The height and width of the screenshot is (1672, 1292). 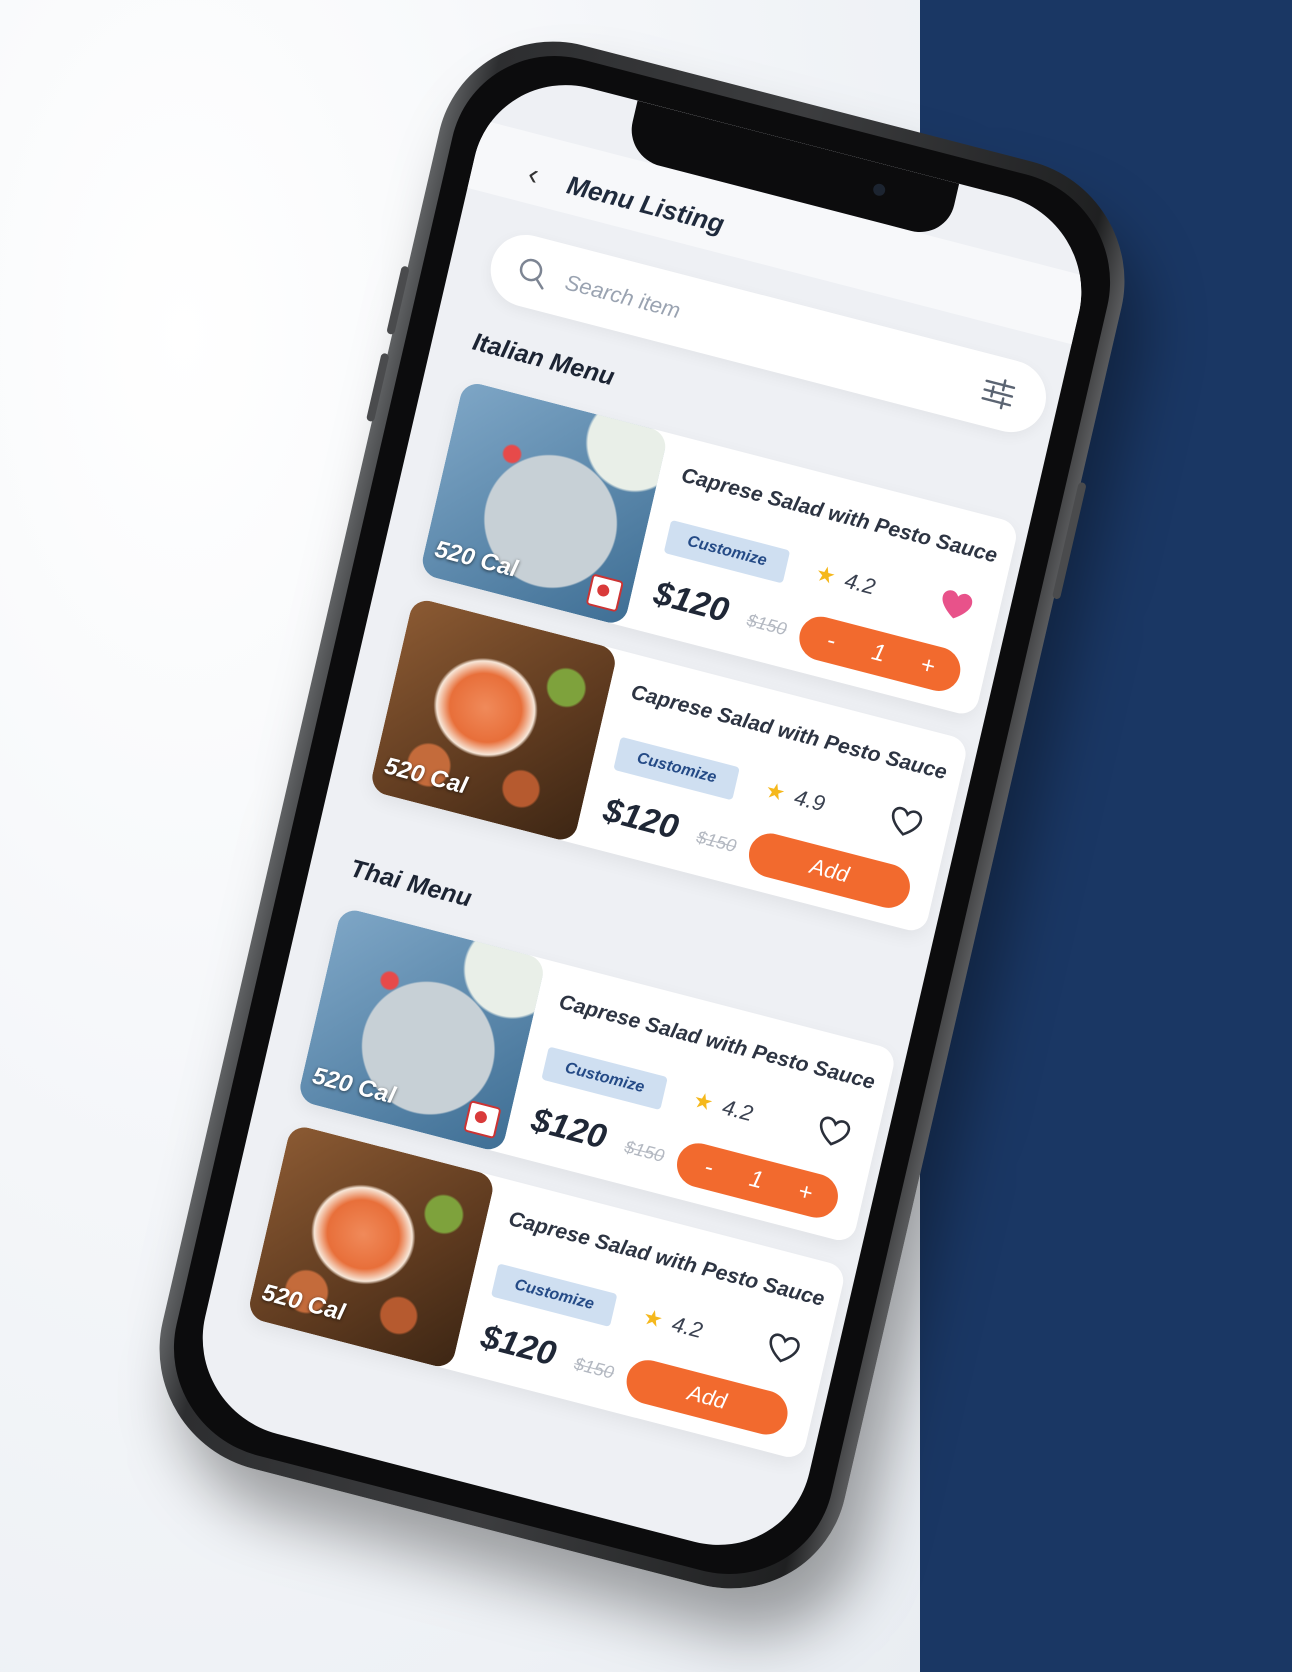 I want to click on search-icon, so click(x=531, y=274).